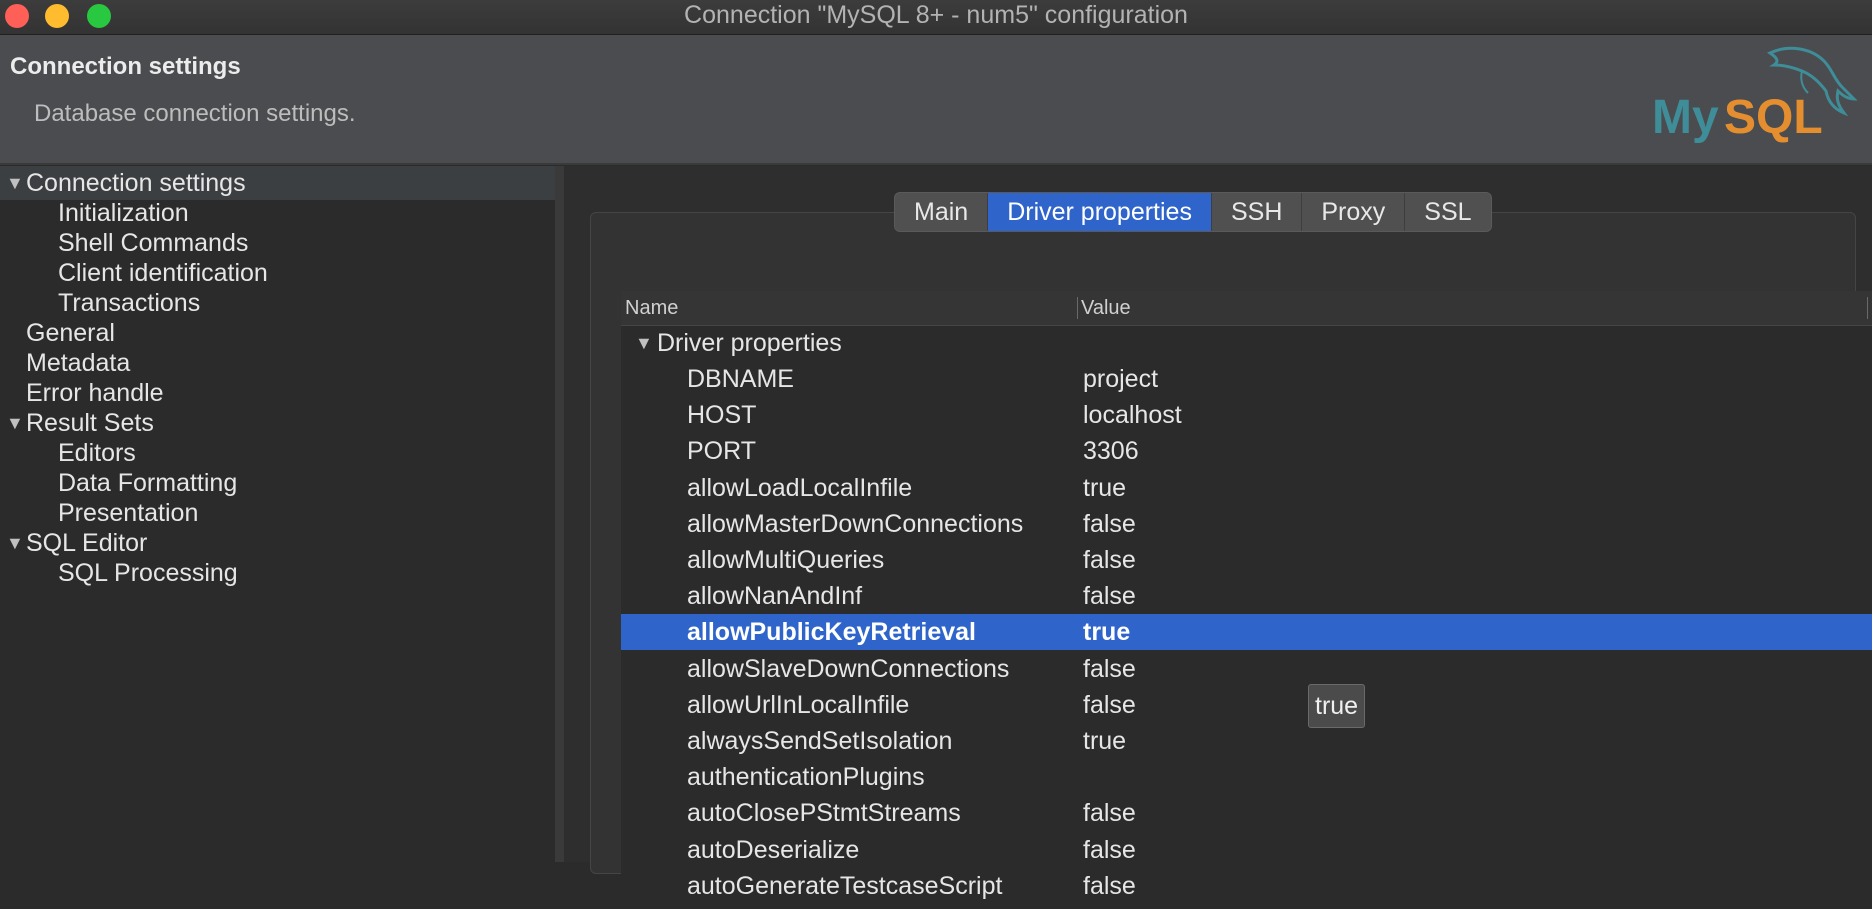 This screenshot has width=1872, height=909. I want to click on property-name: autoDeserialize, so click(773, 849).